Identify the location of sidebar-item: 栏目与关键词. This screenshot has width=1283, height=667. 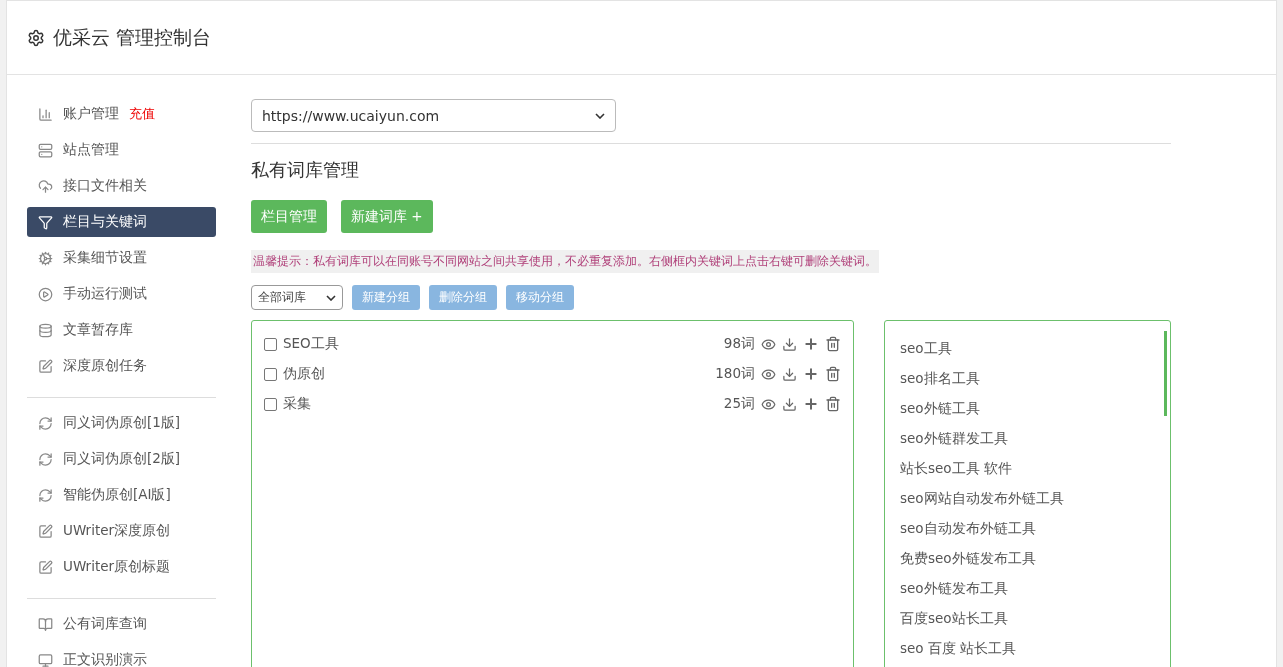
(121, 222).